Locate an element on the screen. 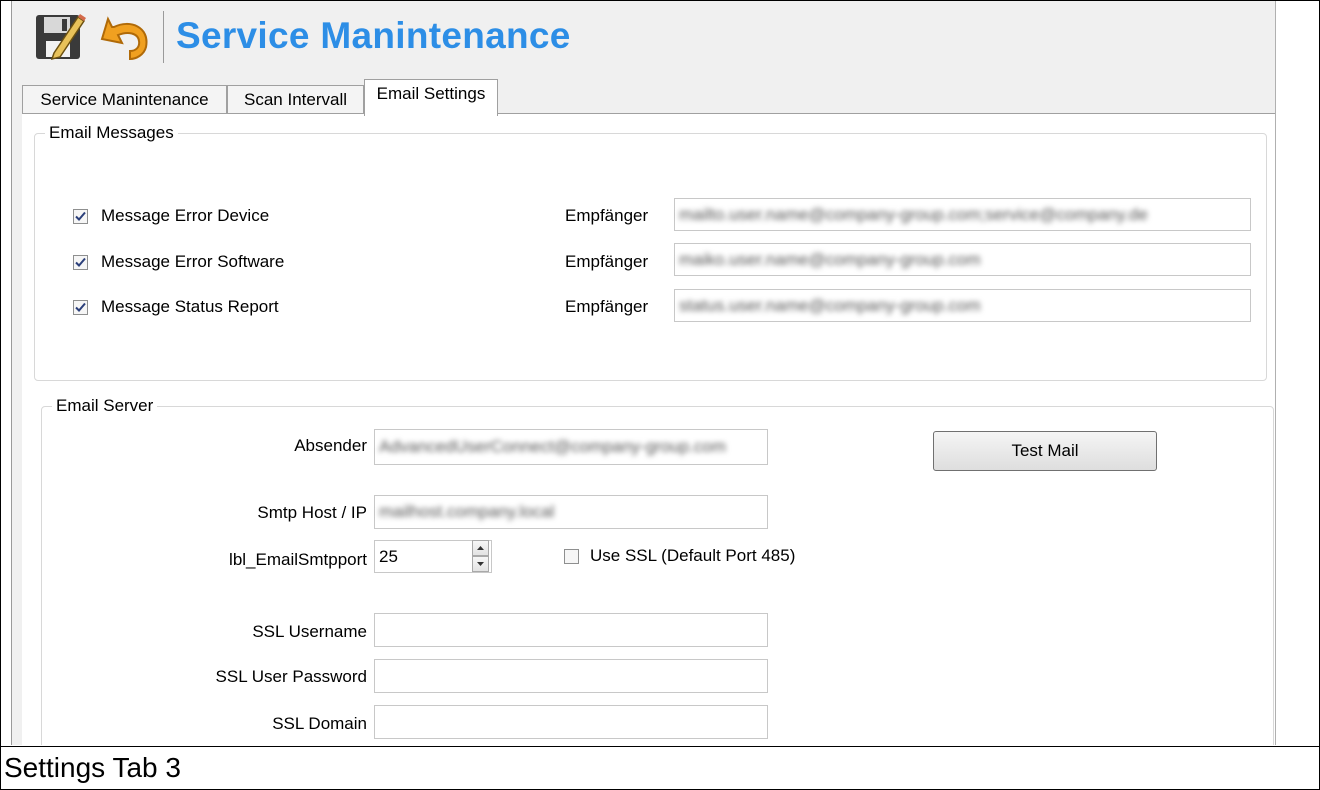 The width and height of the screenshot is (1320, 790). arrow-up-icon is located at coordinates (480, 548).